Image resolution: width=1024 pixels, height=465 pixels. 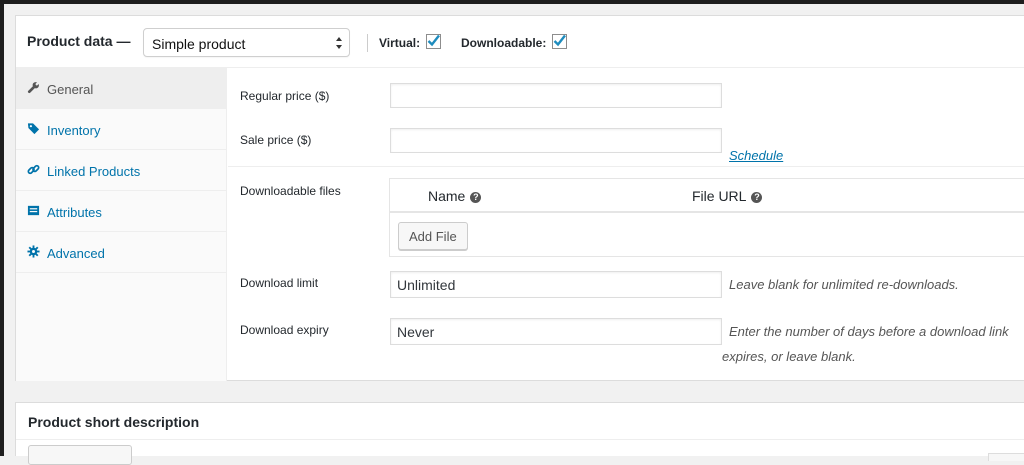 I want to click on tab-linked-products: Linked Products, so click(x=121, y=170).